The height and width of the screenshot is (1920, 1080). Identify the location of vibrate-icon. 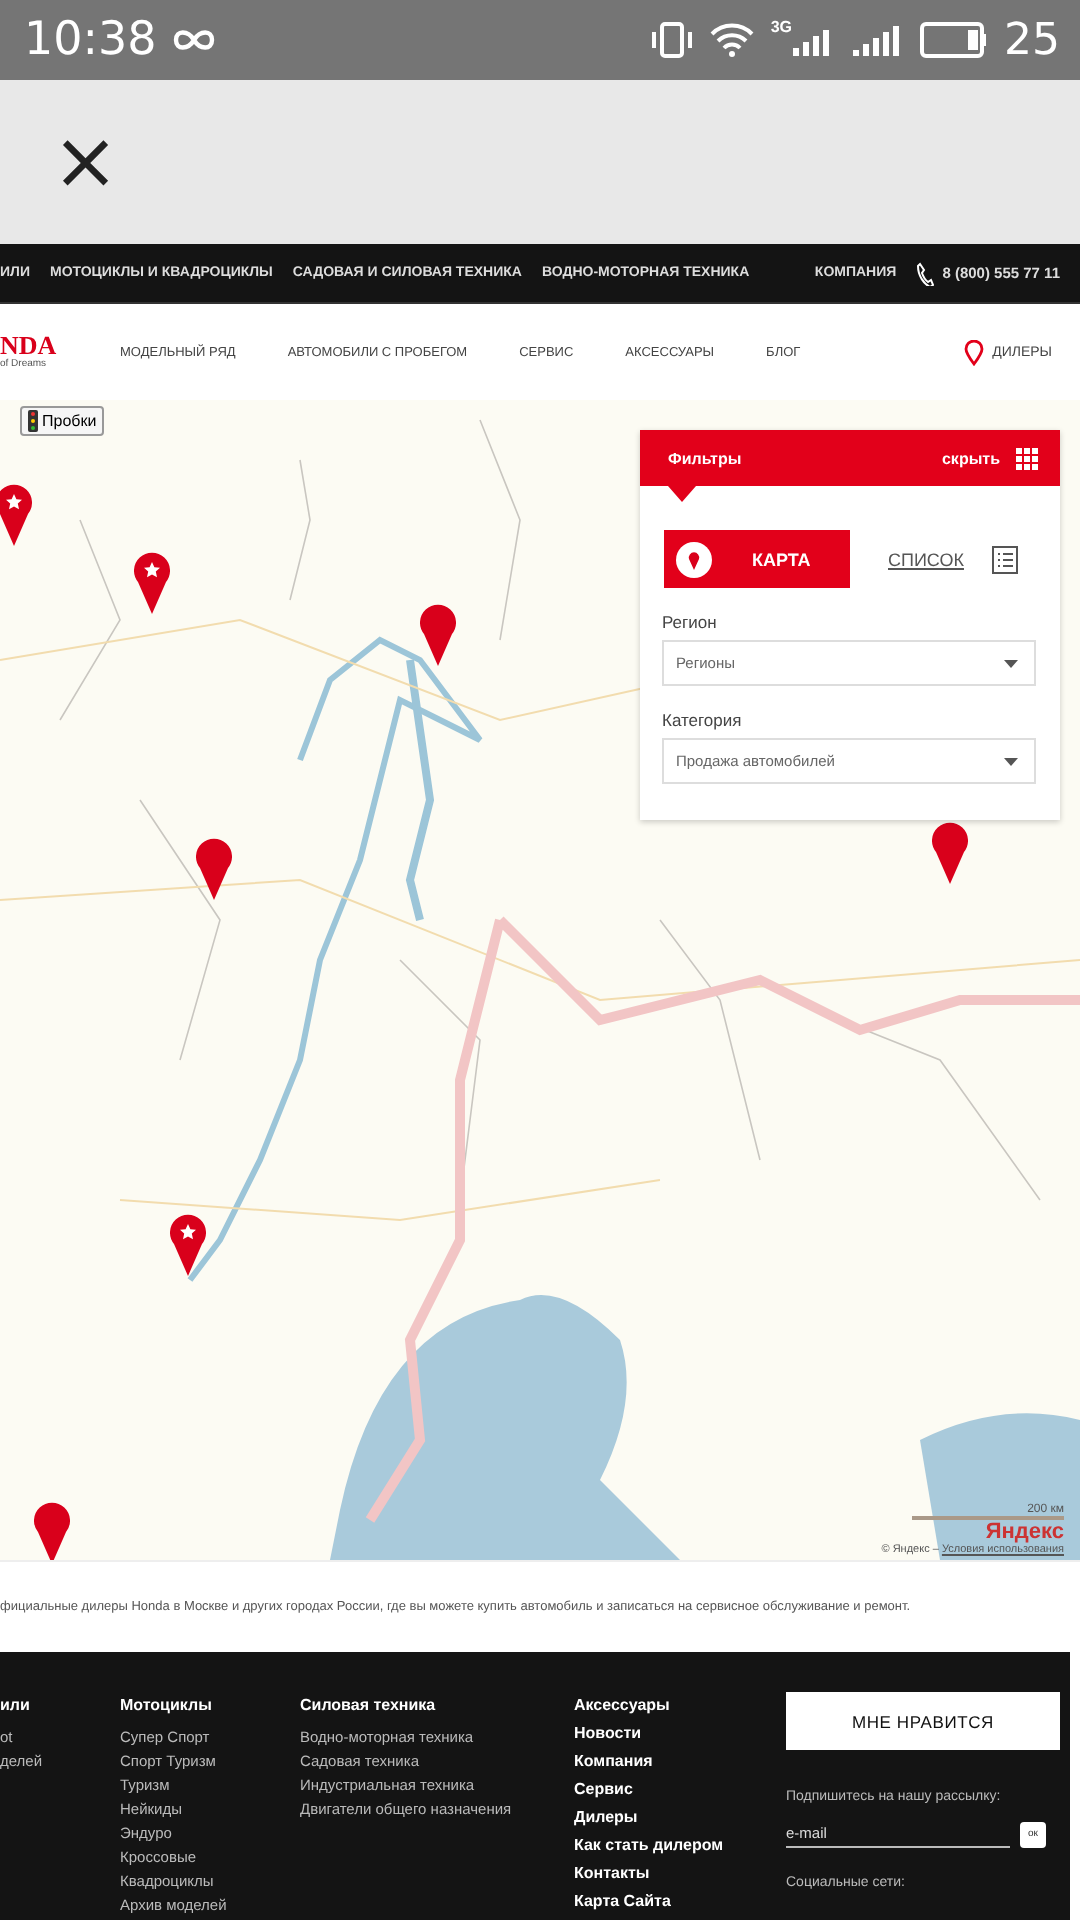
(672, 40).